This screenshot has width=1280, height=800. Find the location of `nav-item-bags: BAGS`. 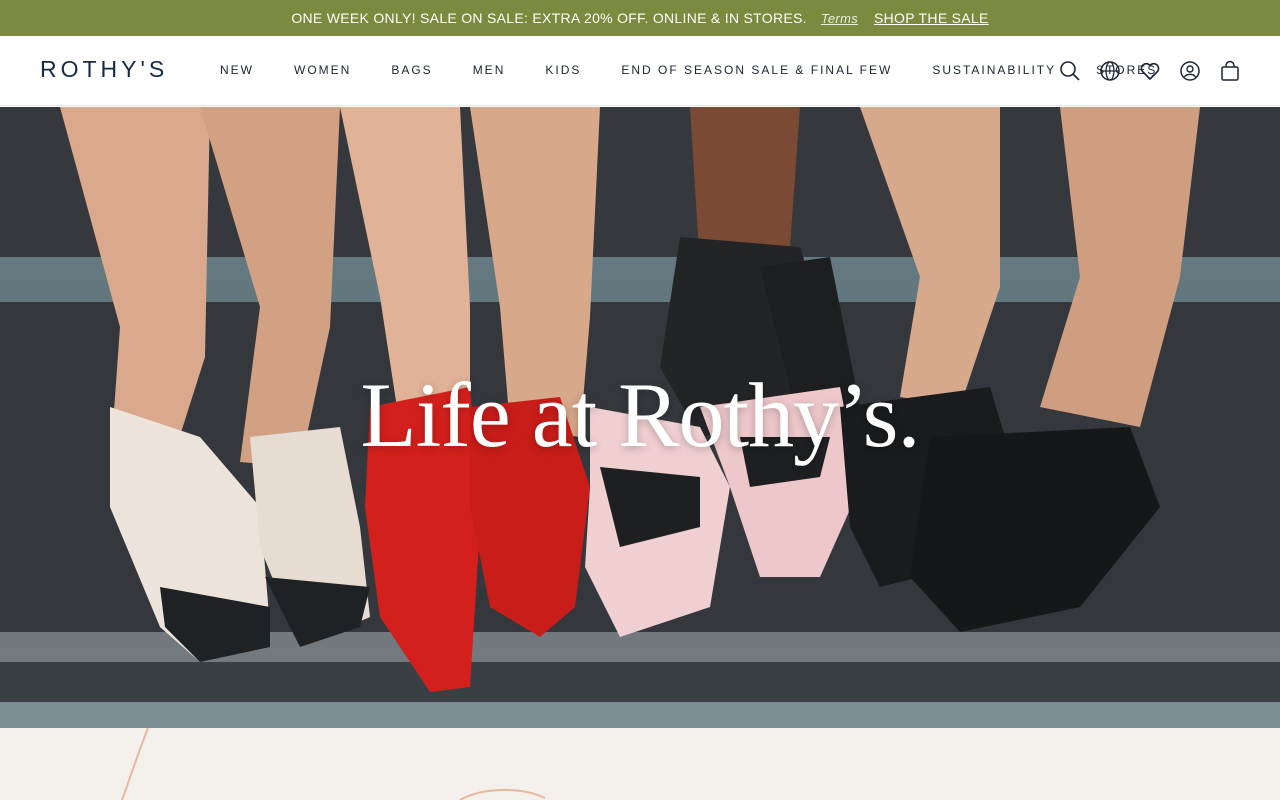

nav-item-bags: BAGS is located at coordinates (411, 70).